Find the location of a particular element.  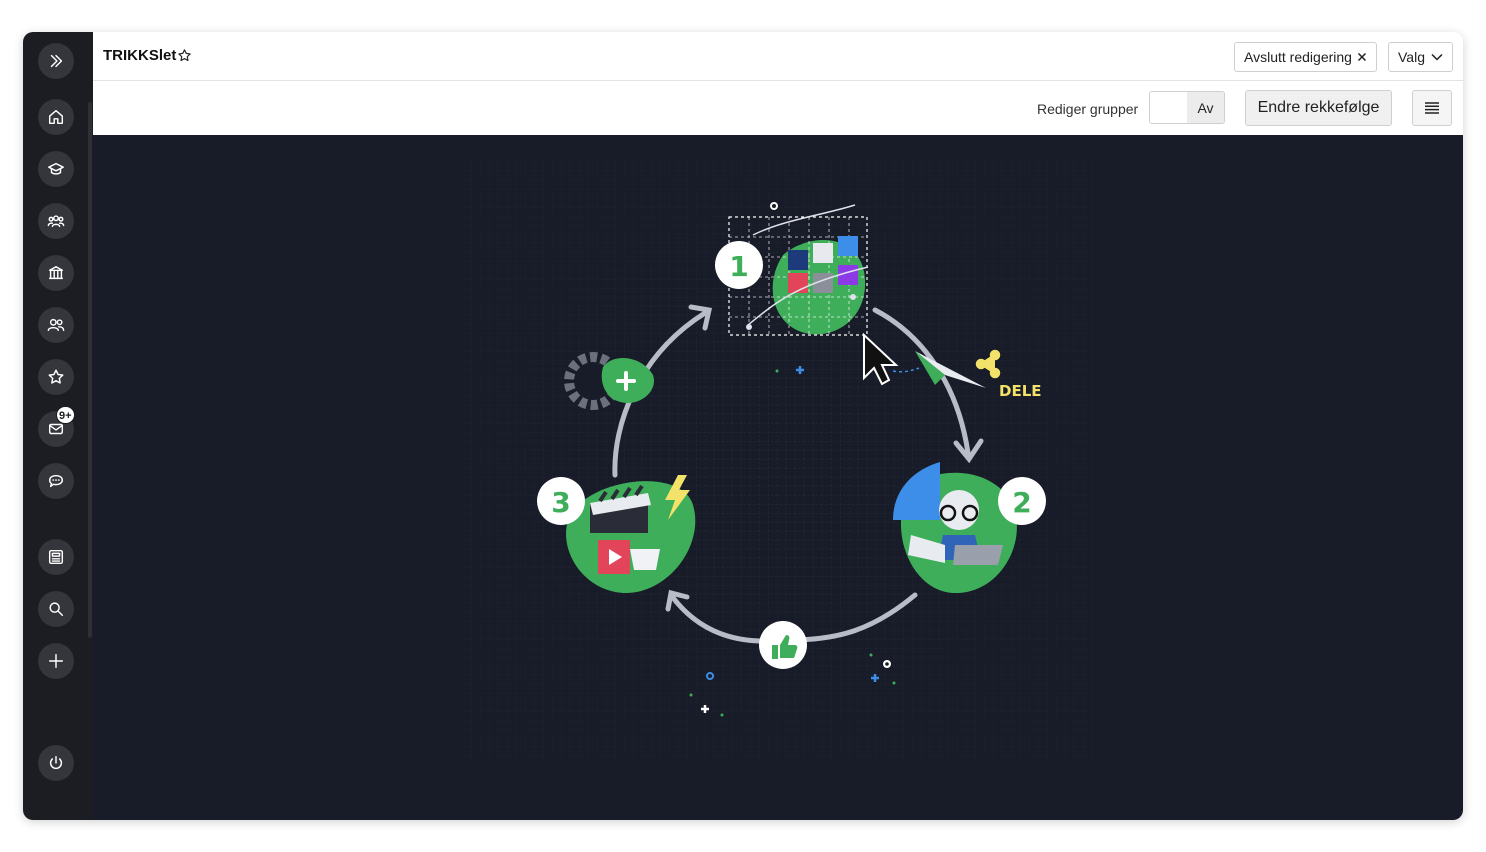

menu-button is located at coordinates (1432, 108).